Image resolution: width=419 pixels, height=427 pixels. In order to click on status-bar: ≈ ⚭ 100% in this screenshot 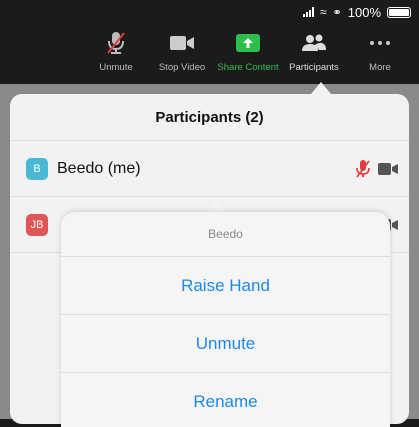, I will do `click(209, 12)`.